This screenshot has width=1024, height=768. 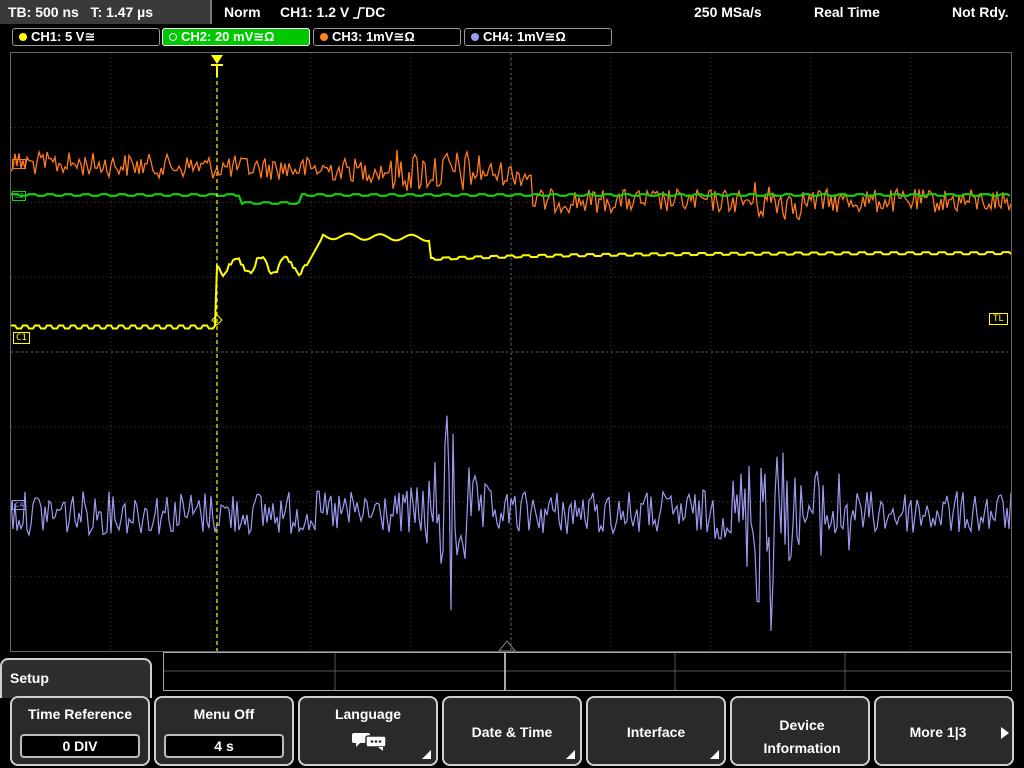 What do you see at coordinates (173, 36) in the screenshot?
I see `ch2-color-icon` at bounding box center [173, 36].